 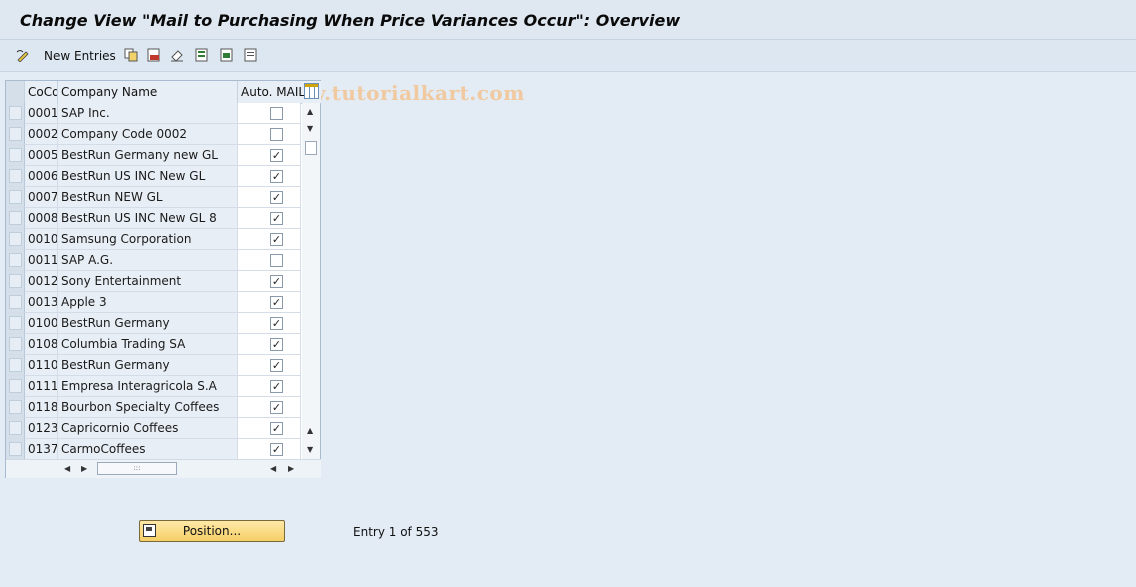 What do you see at coordinates (310, 450) in the screenshot?
I see `scroll-down-icon: ▼` at bounding box center [310, 450].